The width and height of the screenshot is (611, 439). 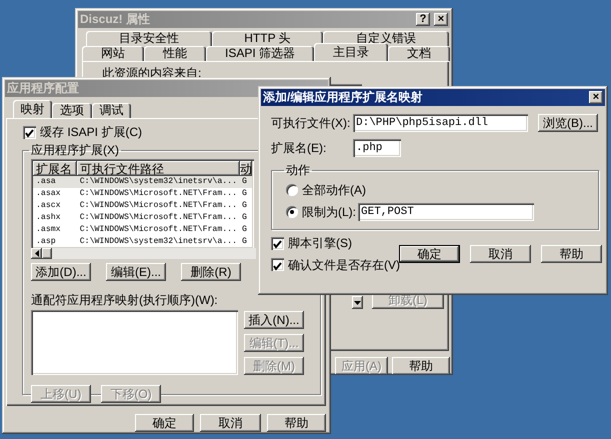 I want to click on dropdown, so click(x=357, y=303).